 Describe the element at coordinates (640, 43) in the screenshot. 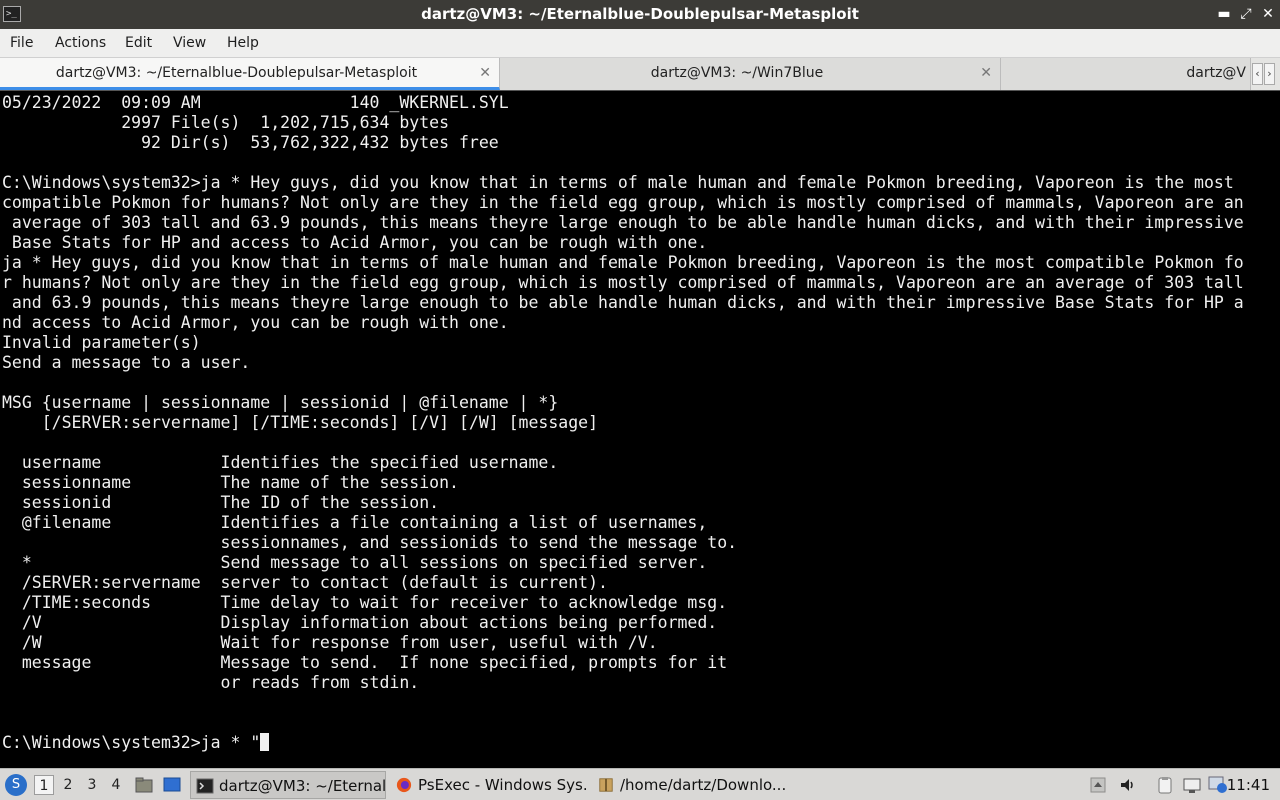

I see `menu-bar: File Actions Edit View Help` at that location.